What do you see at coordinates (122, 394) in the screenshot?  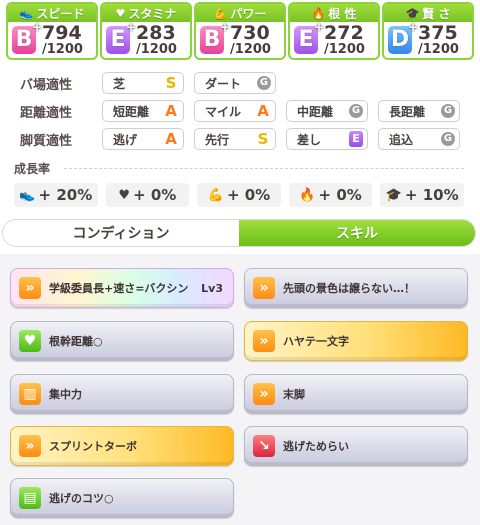 I see `skill-card: ▥ 集中力` at bounding box center [122, 394].